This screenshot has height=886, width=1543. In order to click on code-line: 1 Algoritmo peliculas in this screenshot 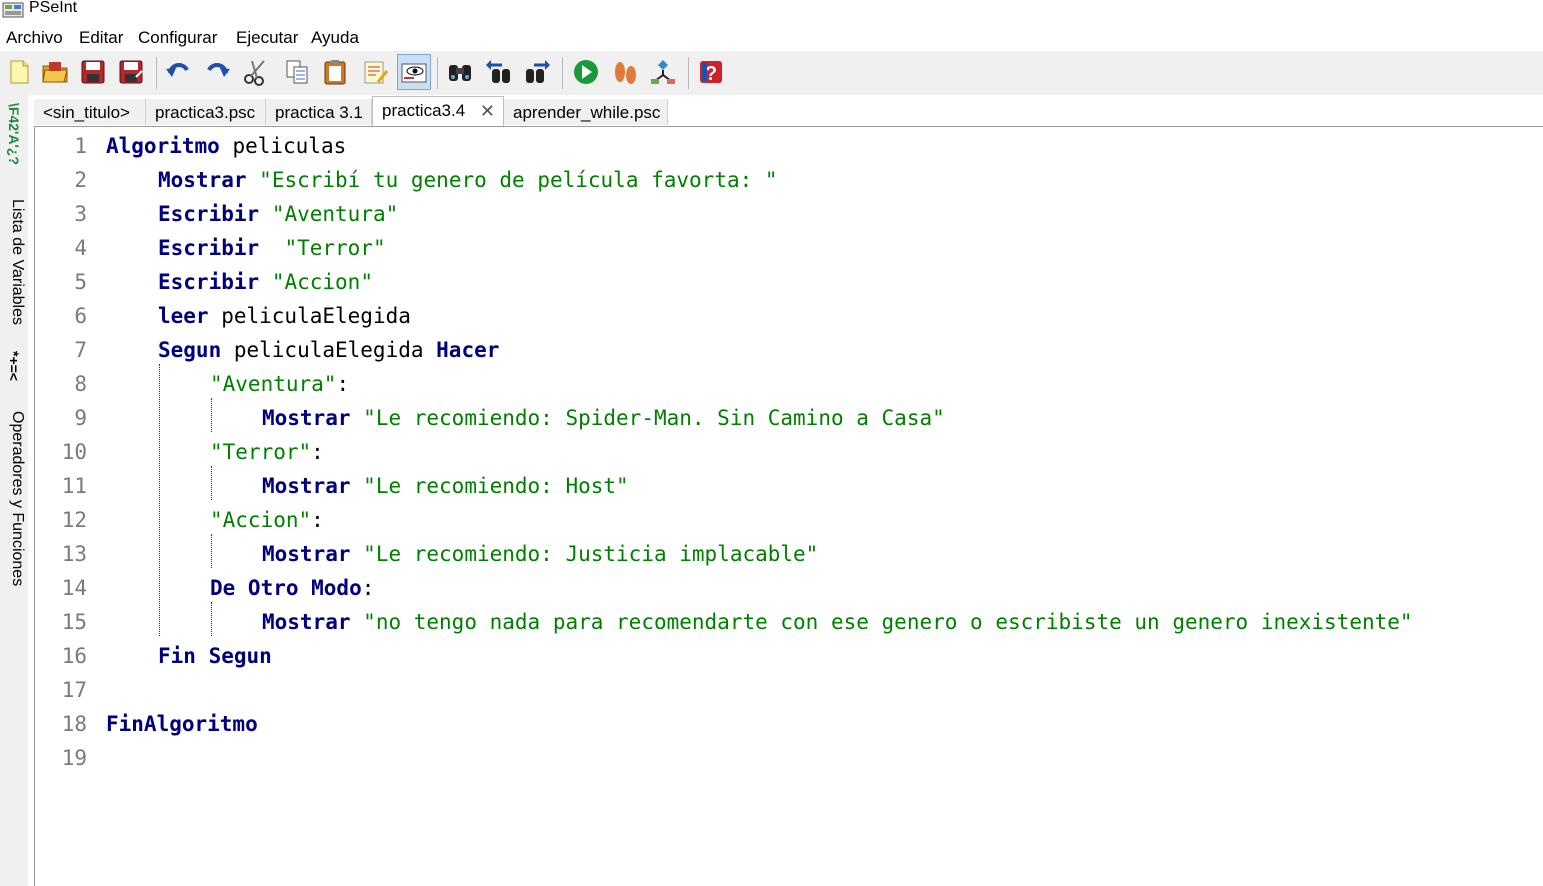, I will do `click(789, 146)`.